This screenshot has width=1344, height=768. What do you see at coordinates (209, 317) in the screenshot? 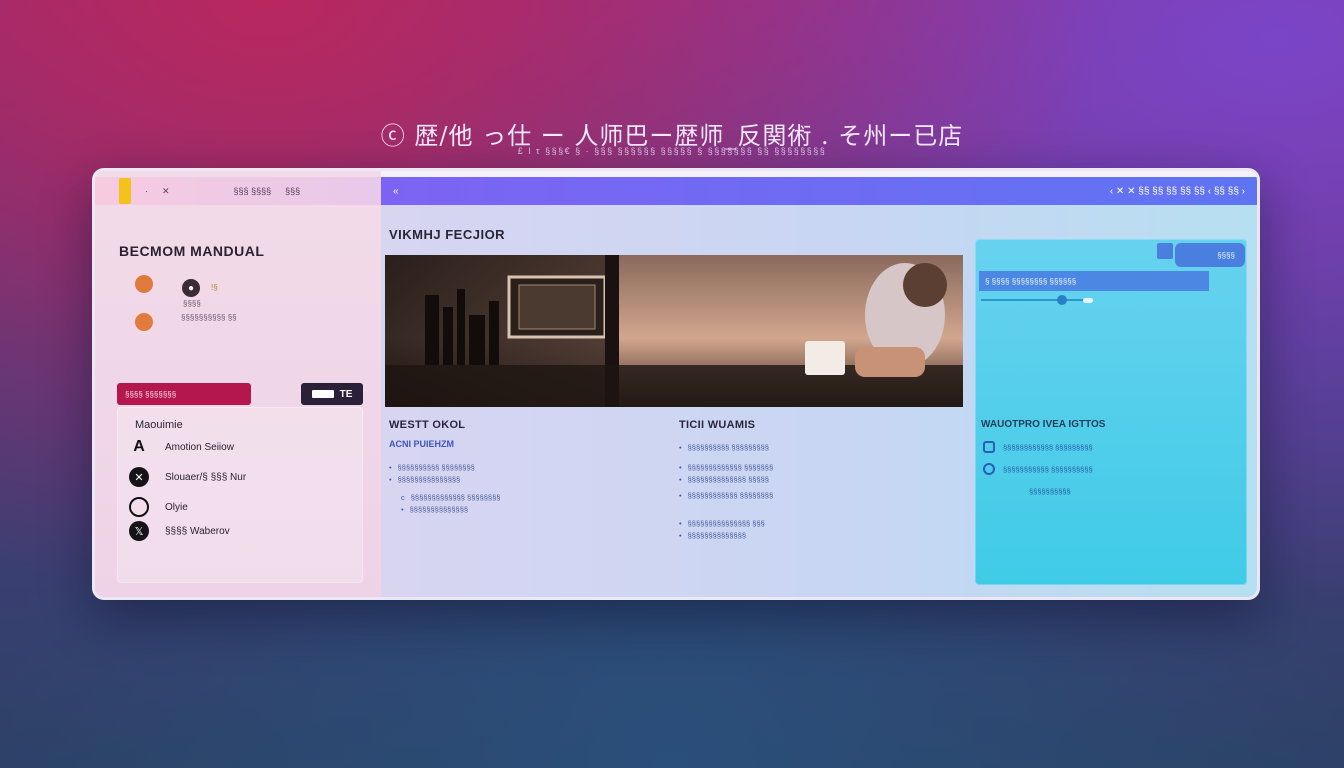
I see `sidebar-mini-label: §§§§§§§§§§ §§` at bounding box center [209, 317].